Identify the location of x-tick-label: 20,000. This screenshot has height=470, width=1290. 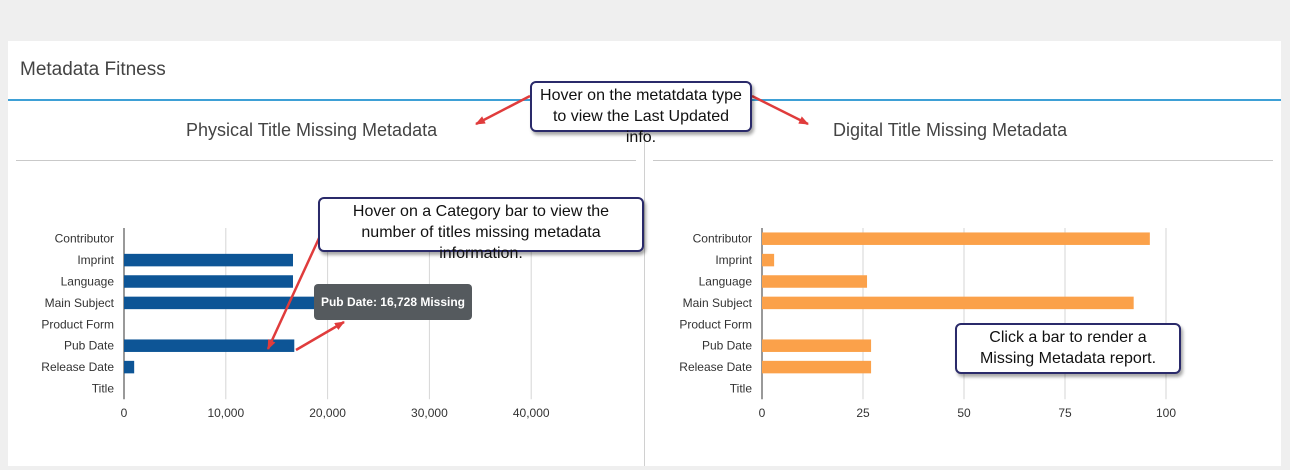
(327, 413).